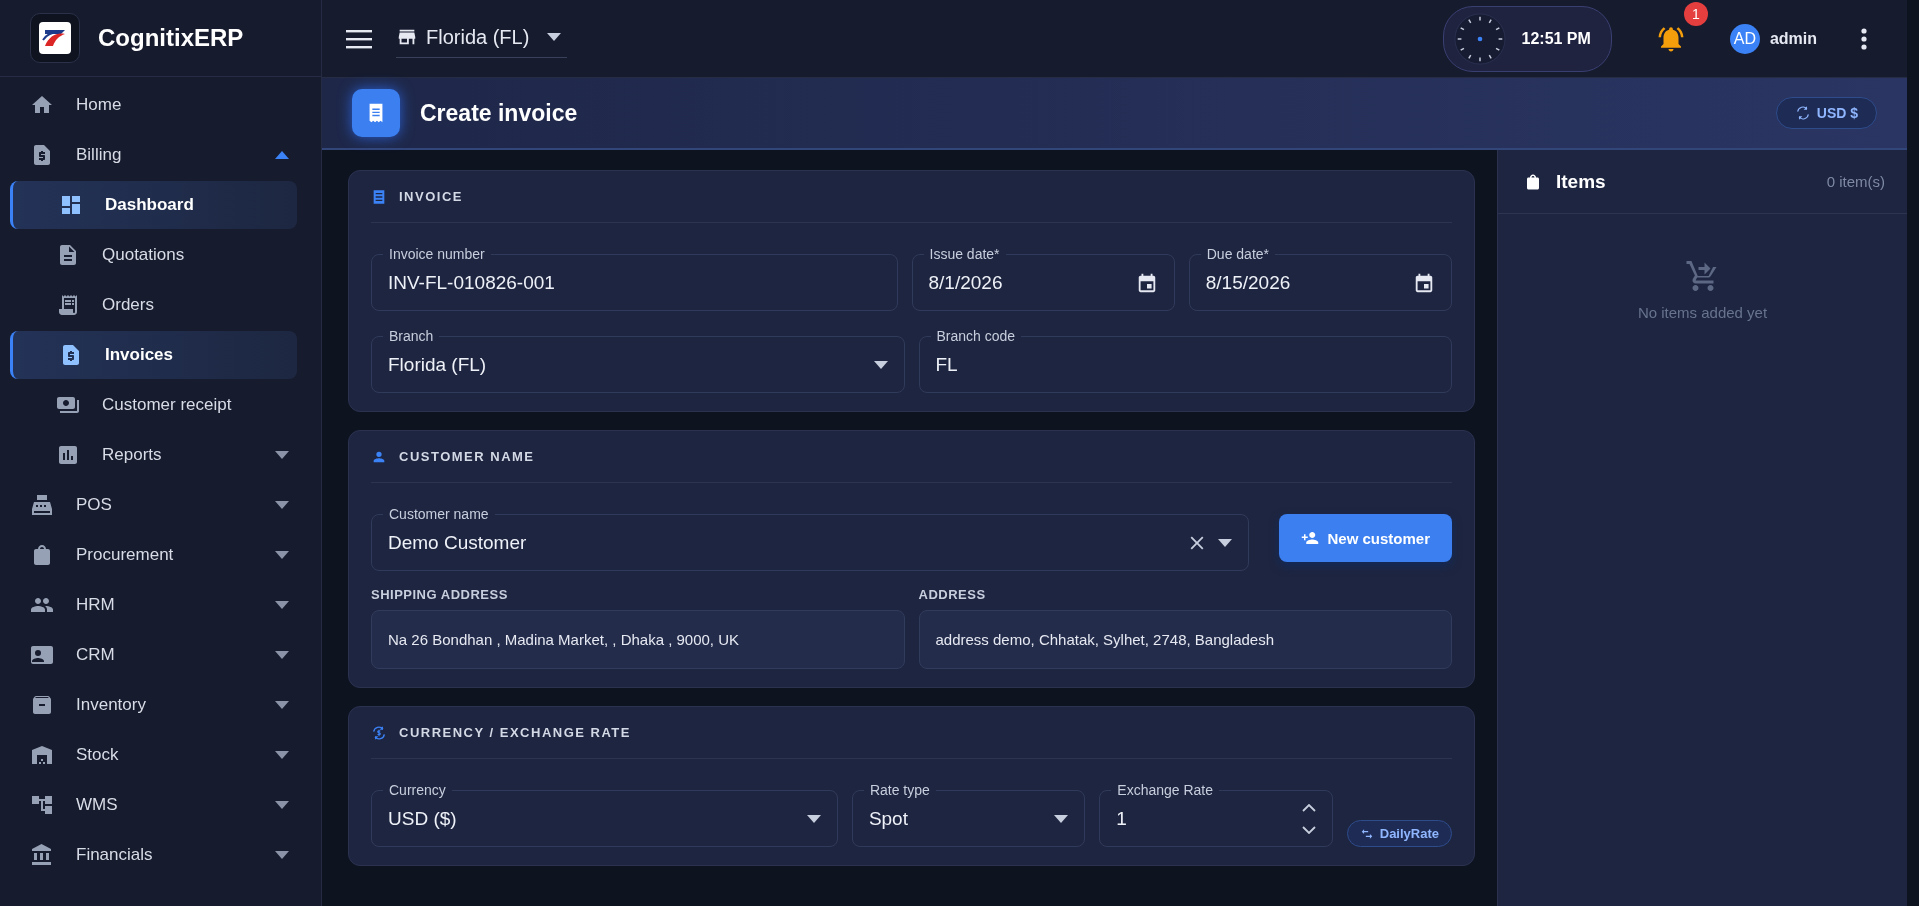 The width and height of the screenshot is (1919, 906). Describe the element at coordinates (153, 305) in the screenshot. I see `nav-item: Orders` at that location.